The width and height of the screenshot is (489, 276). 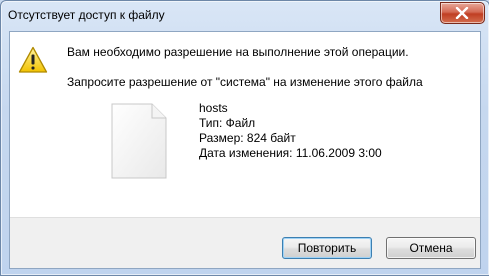 I want to click on cancel-button: Отмена, so click(x=431, y=248).